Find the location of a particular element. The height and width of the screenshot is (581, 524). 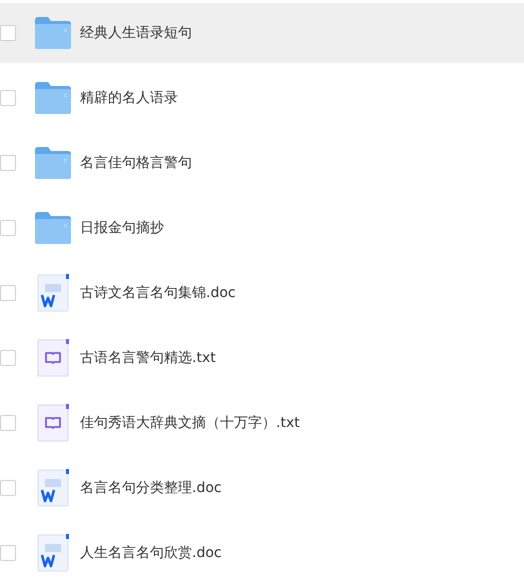

file-name: 古语名言警句精选.txt is located at coordinates (148, 358).